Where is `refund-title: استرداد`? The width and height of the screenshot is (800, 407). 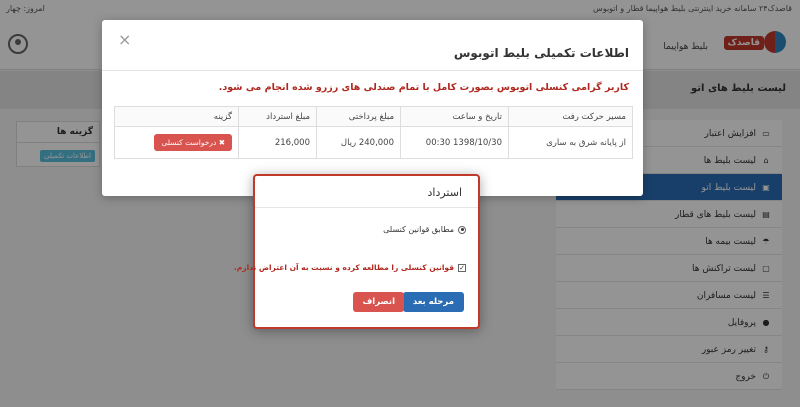
refund-title: استرداد is located at coordinates (444, 192).